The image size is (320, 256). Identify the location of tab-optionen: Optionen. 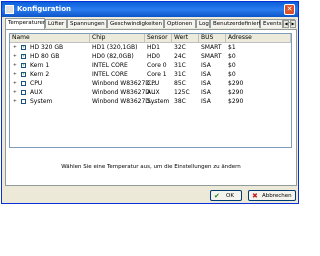
(180, 23).